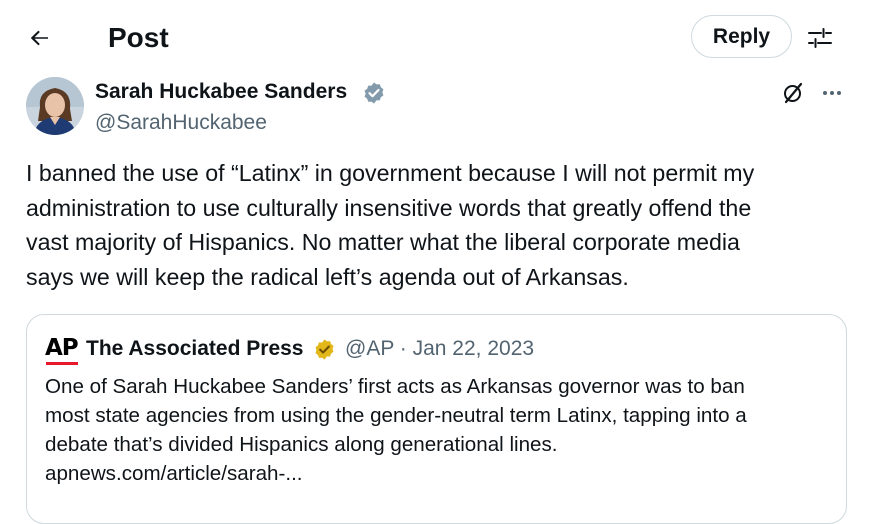  I want to click on sliders-icon, so click(820, 38).